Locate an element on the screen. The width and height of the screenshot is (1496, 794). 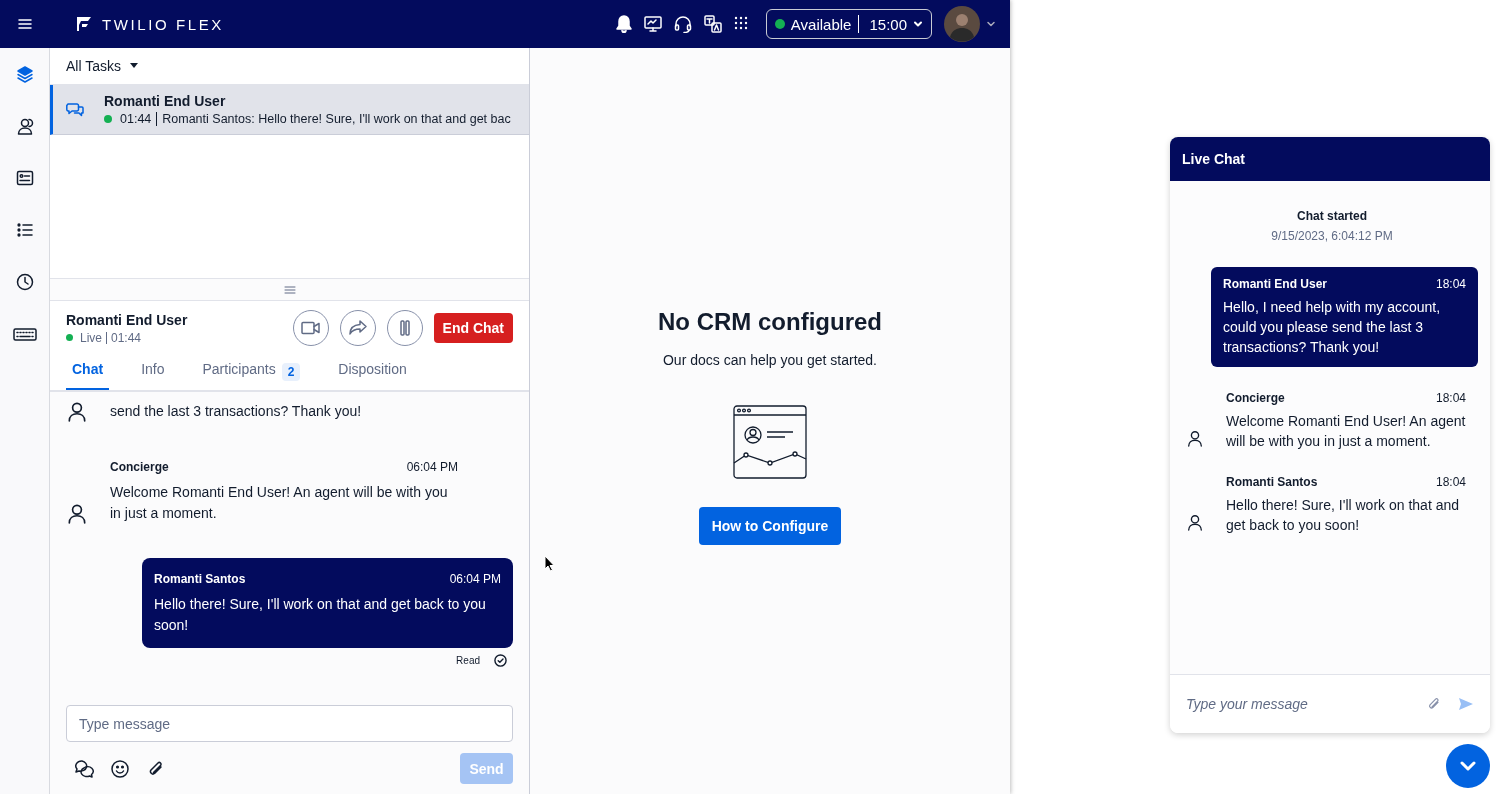
clock-icon is located at coordinates (24, 282).